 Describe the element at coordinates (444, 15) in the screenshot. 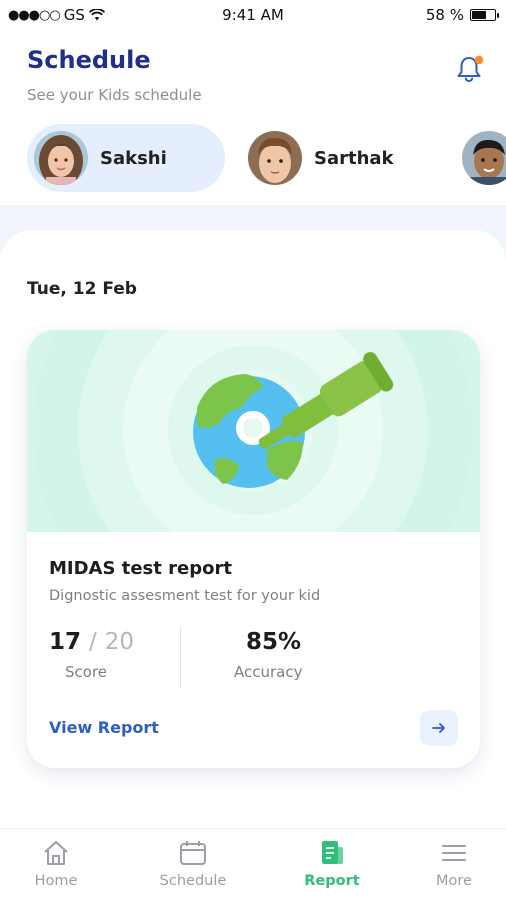

I see `battery-percent: 58 %` at that location.